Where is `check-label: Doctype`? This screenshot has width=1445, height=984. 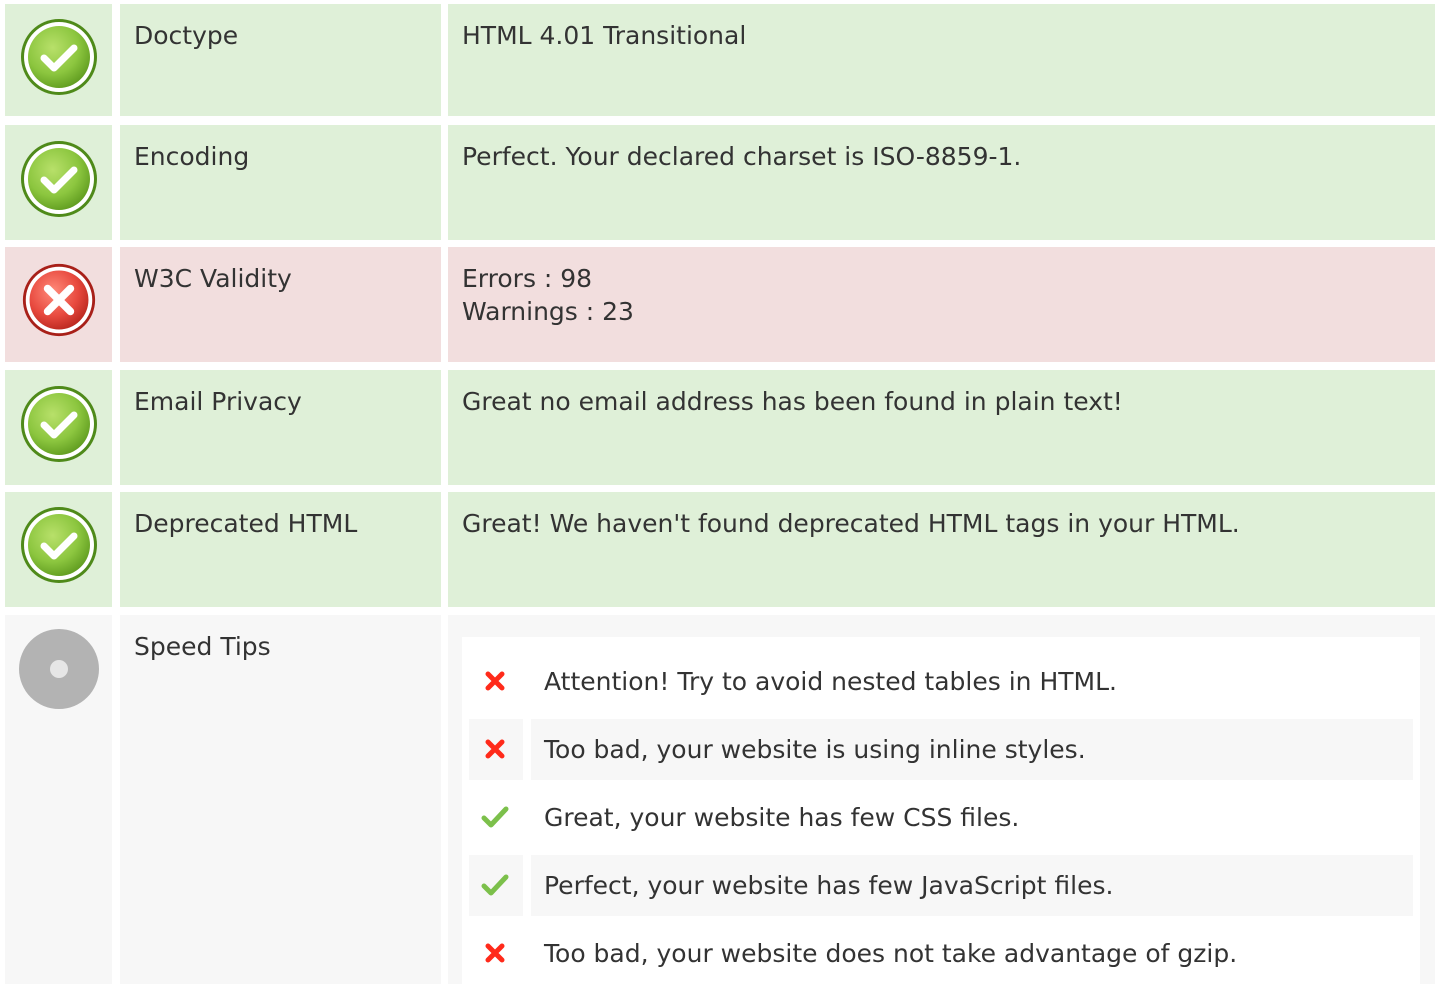 check-label: Doctype is located at coordinates (186, 35).